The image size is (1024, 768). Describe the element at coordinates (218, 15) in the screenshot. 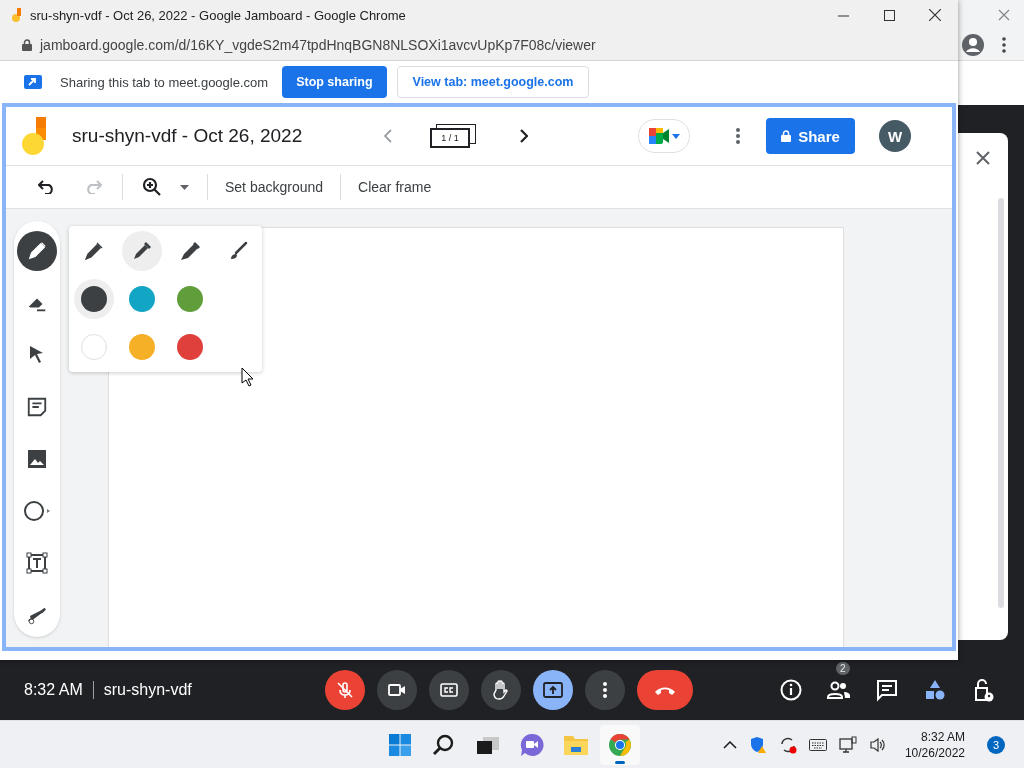

I see `window-title: sru-shyn-vdf - Oct 26, 2022 - Google Jamboard - Google Chrome` at that location.